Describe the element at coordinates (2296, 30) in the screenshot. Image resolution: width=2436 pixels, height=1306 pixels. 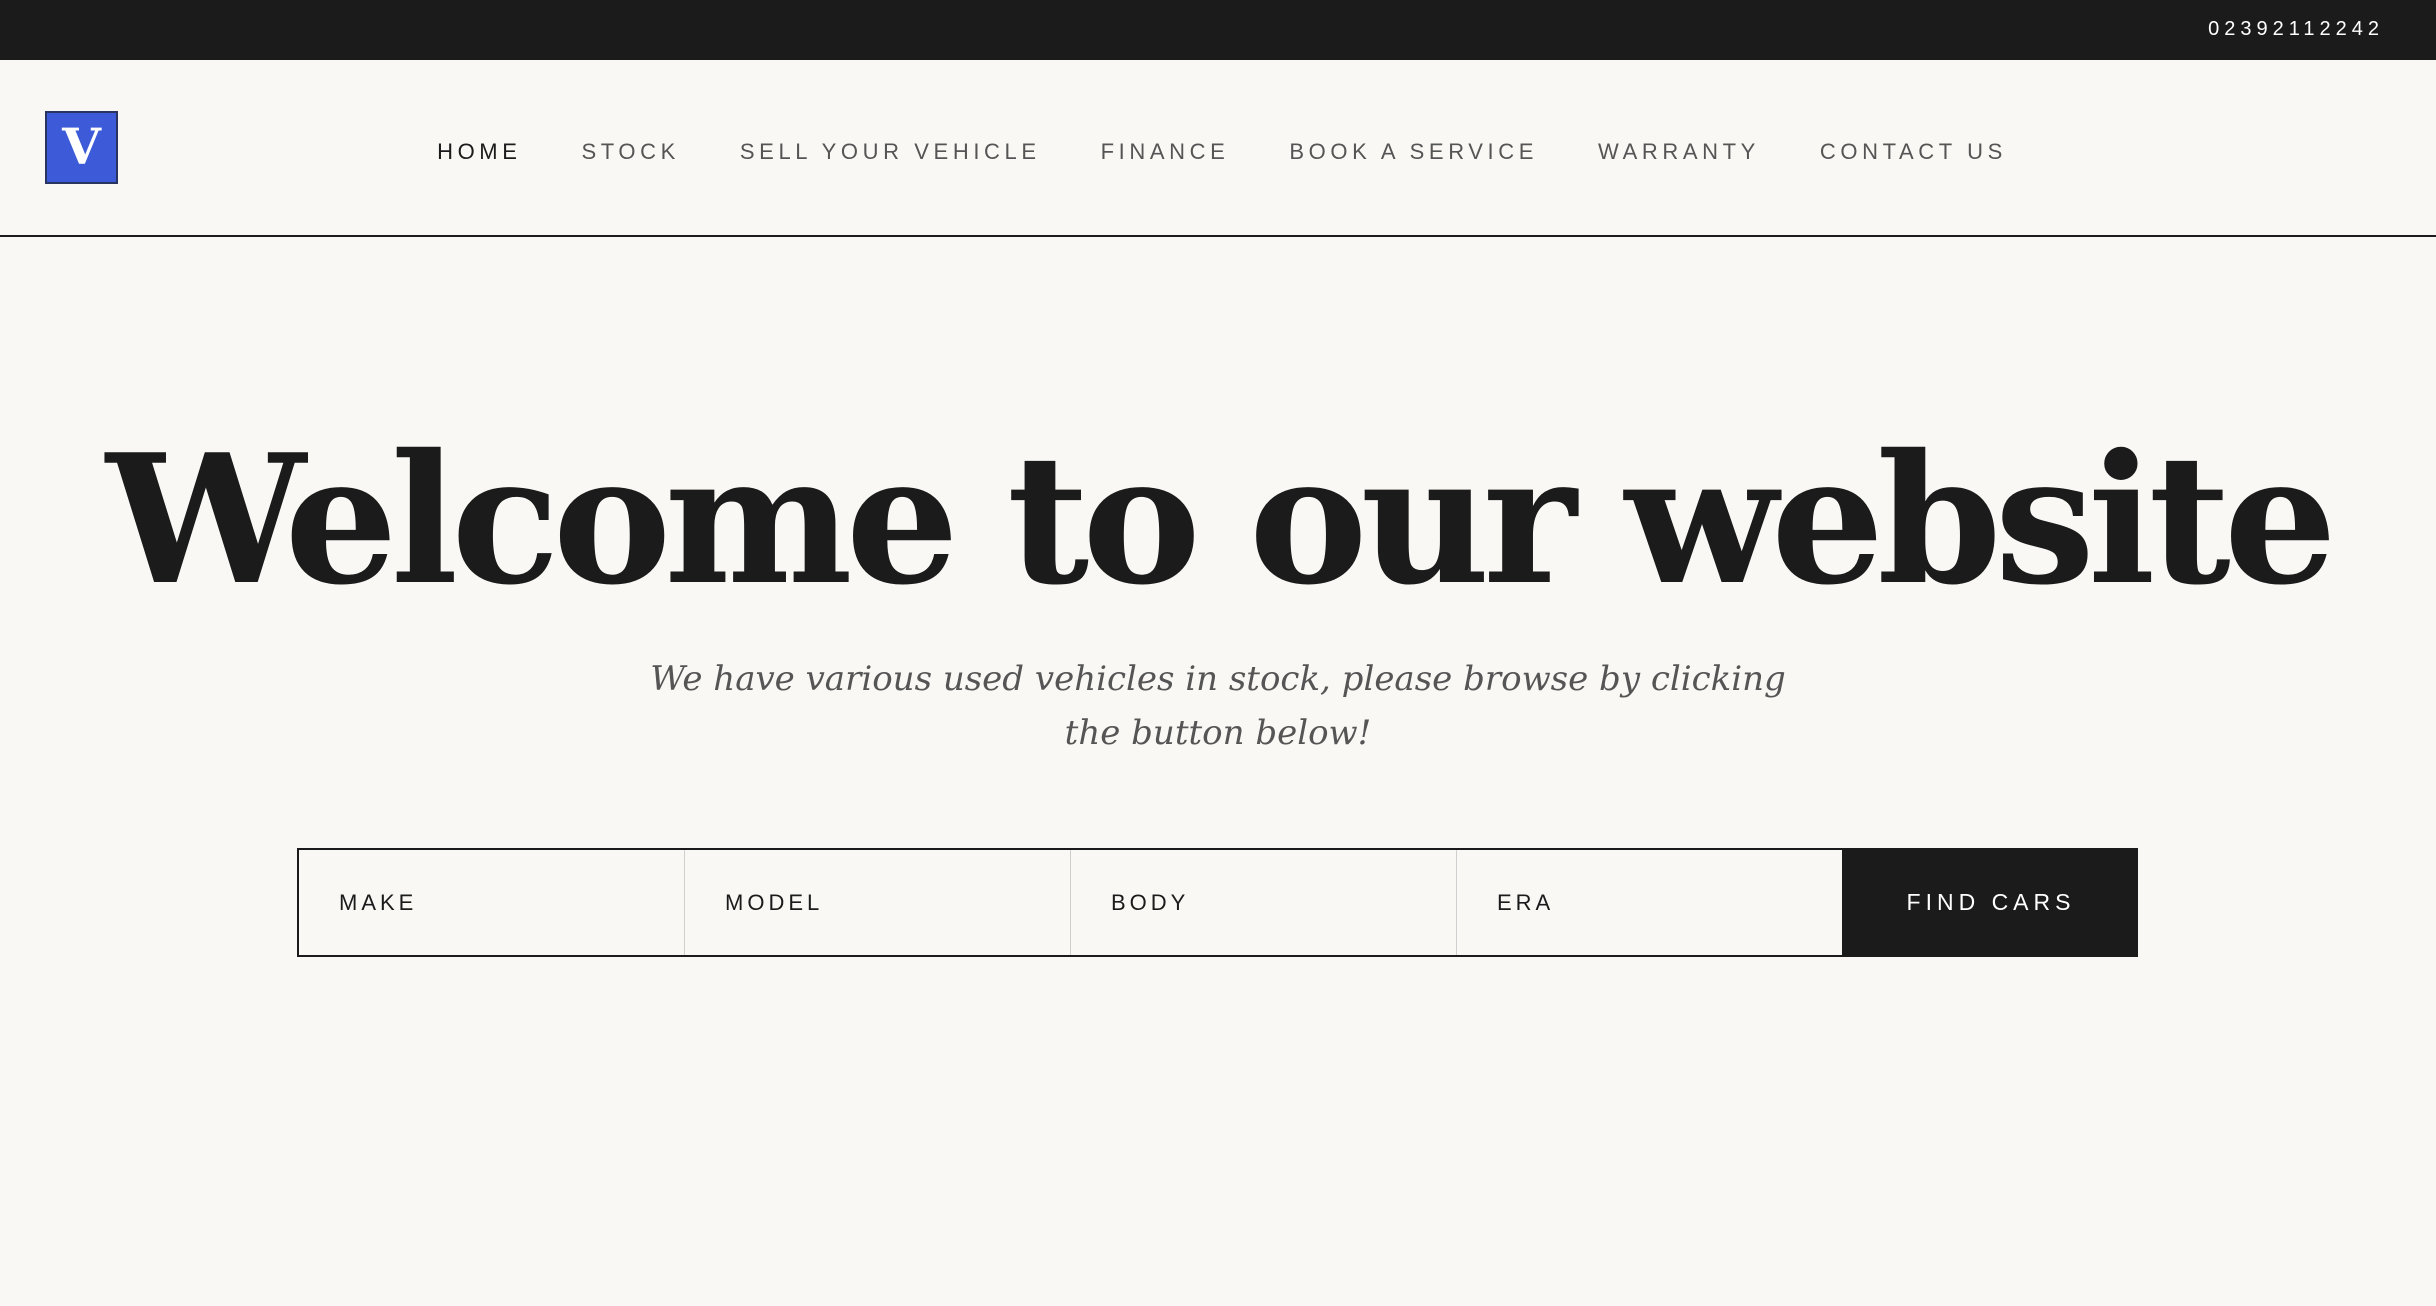
I see `phone-number: 02392112242` at that location.